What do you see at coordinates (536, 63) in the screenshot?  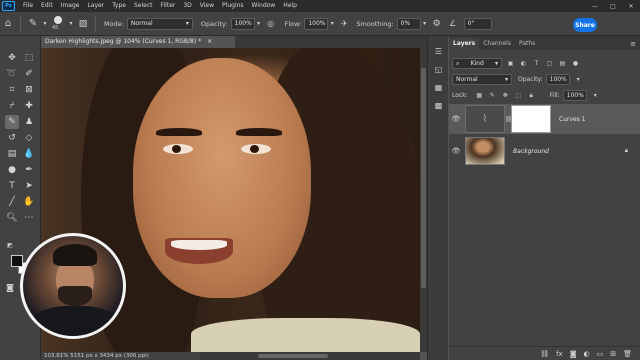 I see `type-filter-icon: T` at bounding box center [536, 63].